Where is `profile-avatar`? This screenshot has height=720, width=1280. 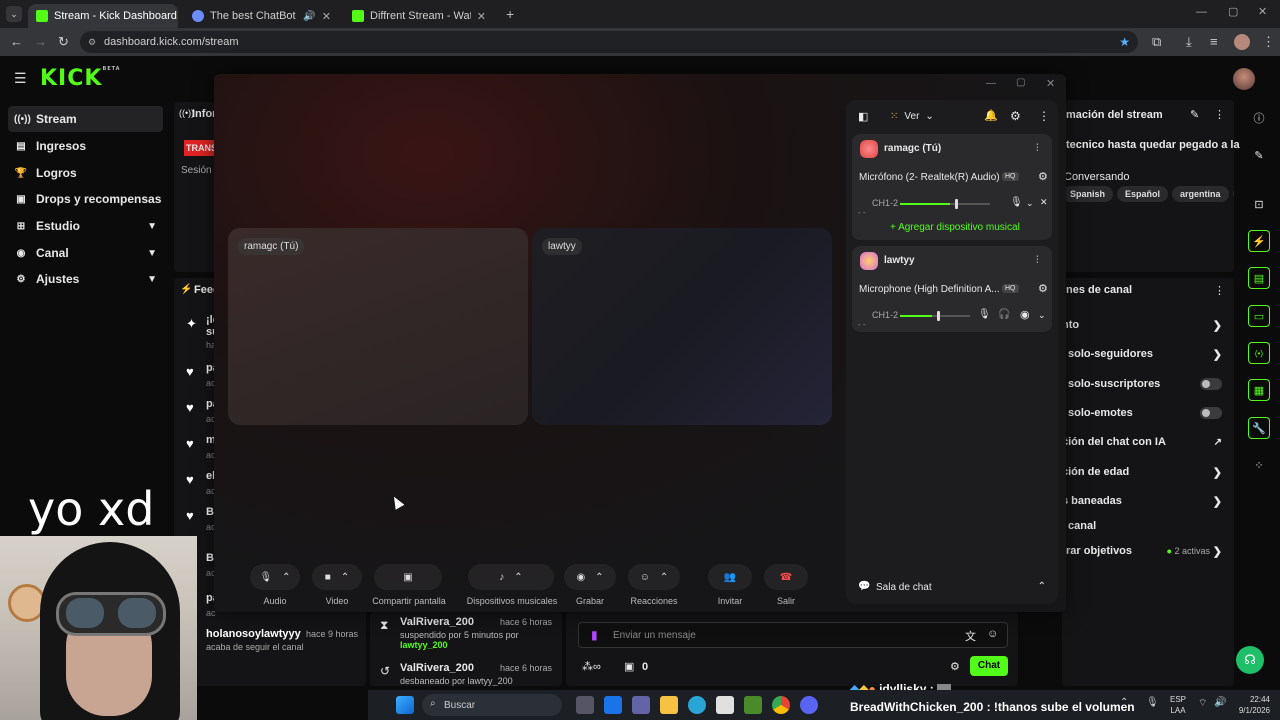 profile-avatar is located at coordinates (1242, 42).